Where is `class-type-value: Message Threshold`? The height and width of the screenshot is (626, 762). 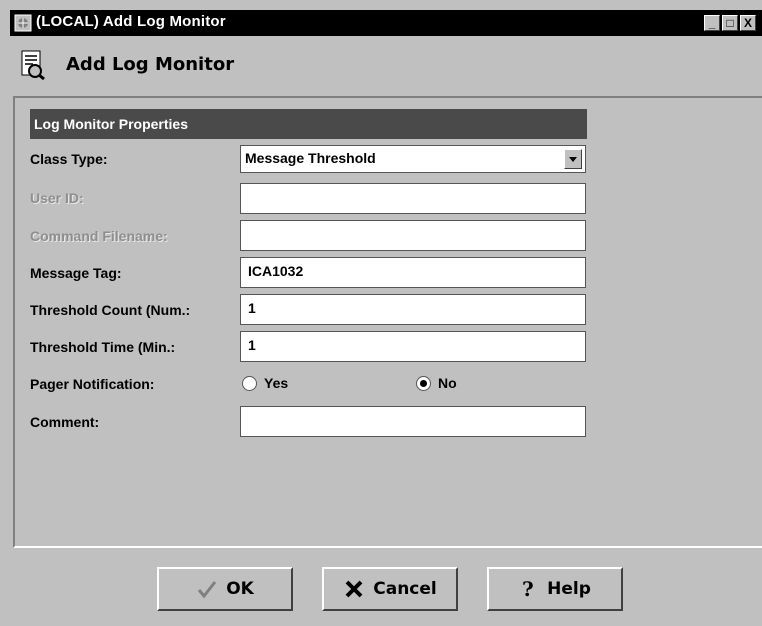 class-type-value: Message Threshold is located at coordinates (310, 158).